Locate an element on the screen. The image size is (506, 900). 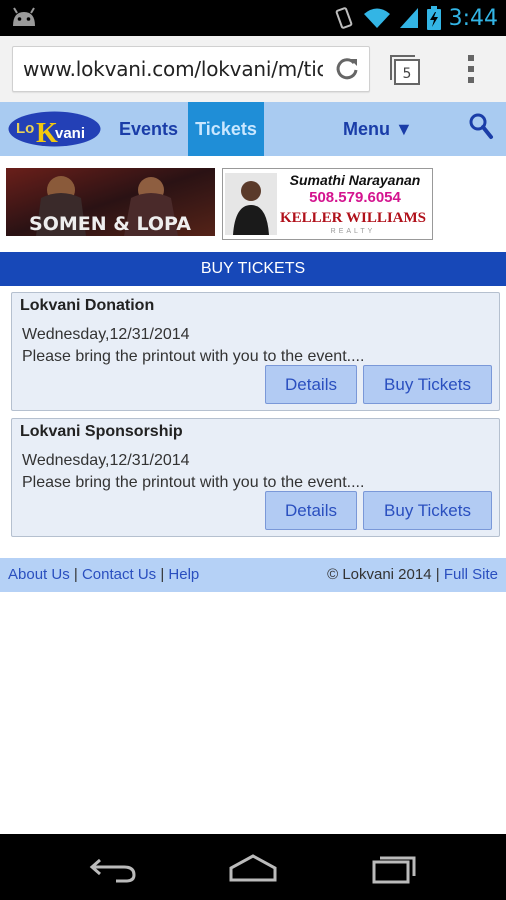
ad-photo-somen-lopa: SOMEN & LOPA is located at coordinates (110, 202).